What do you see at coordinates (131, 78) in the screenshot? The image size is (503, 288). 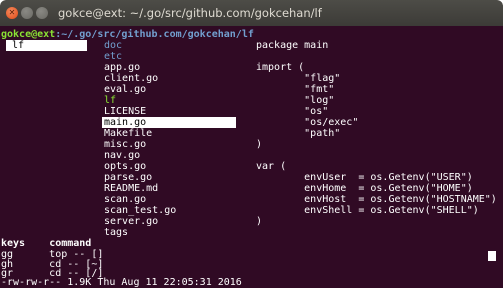 I see `file-item: client.go` at bounding box center [131, 78].